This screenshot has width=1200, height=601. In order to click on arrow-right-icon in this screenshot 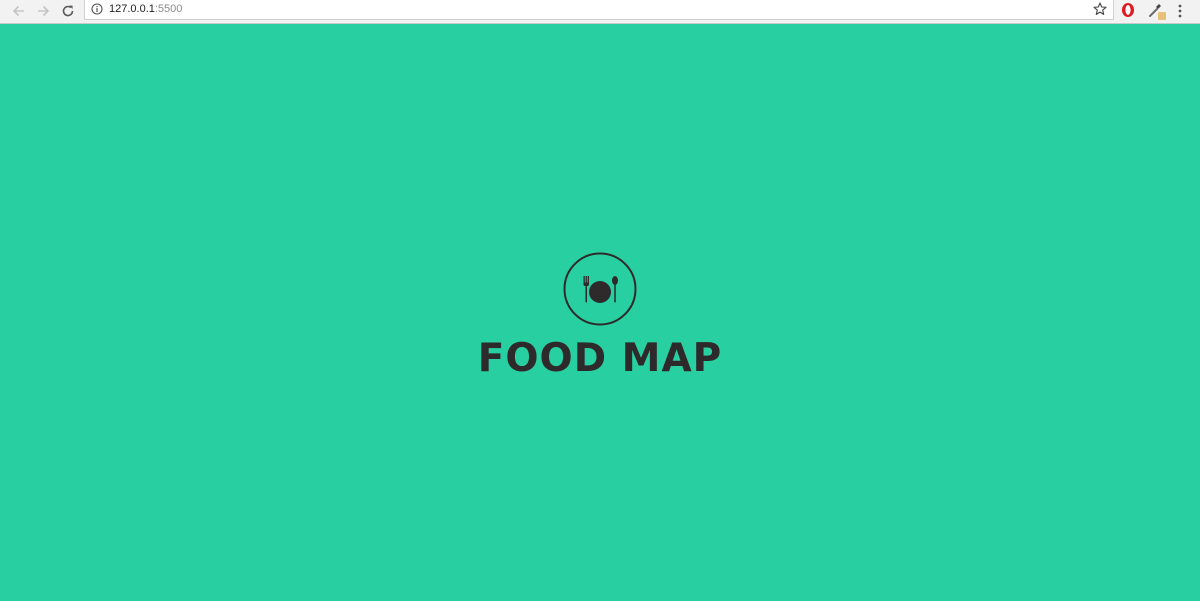, I will do `click(44, 11)`.